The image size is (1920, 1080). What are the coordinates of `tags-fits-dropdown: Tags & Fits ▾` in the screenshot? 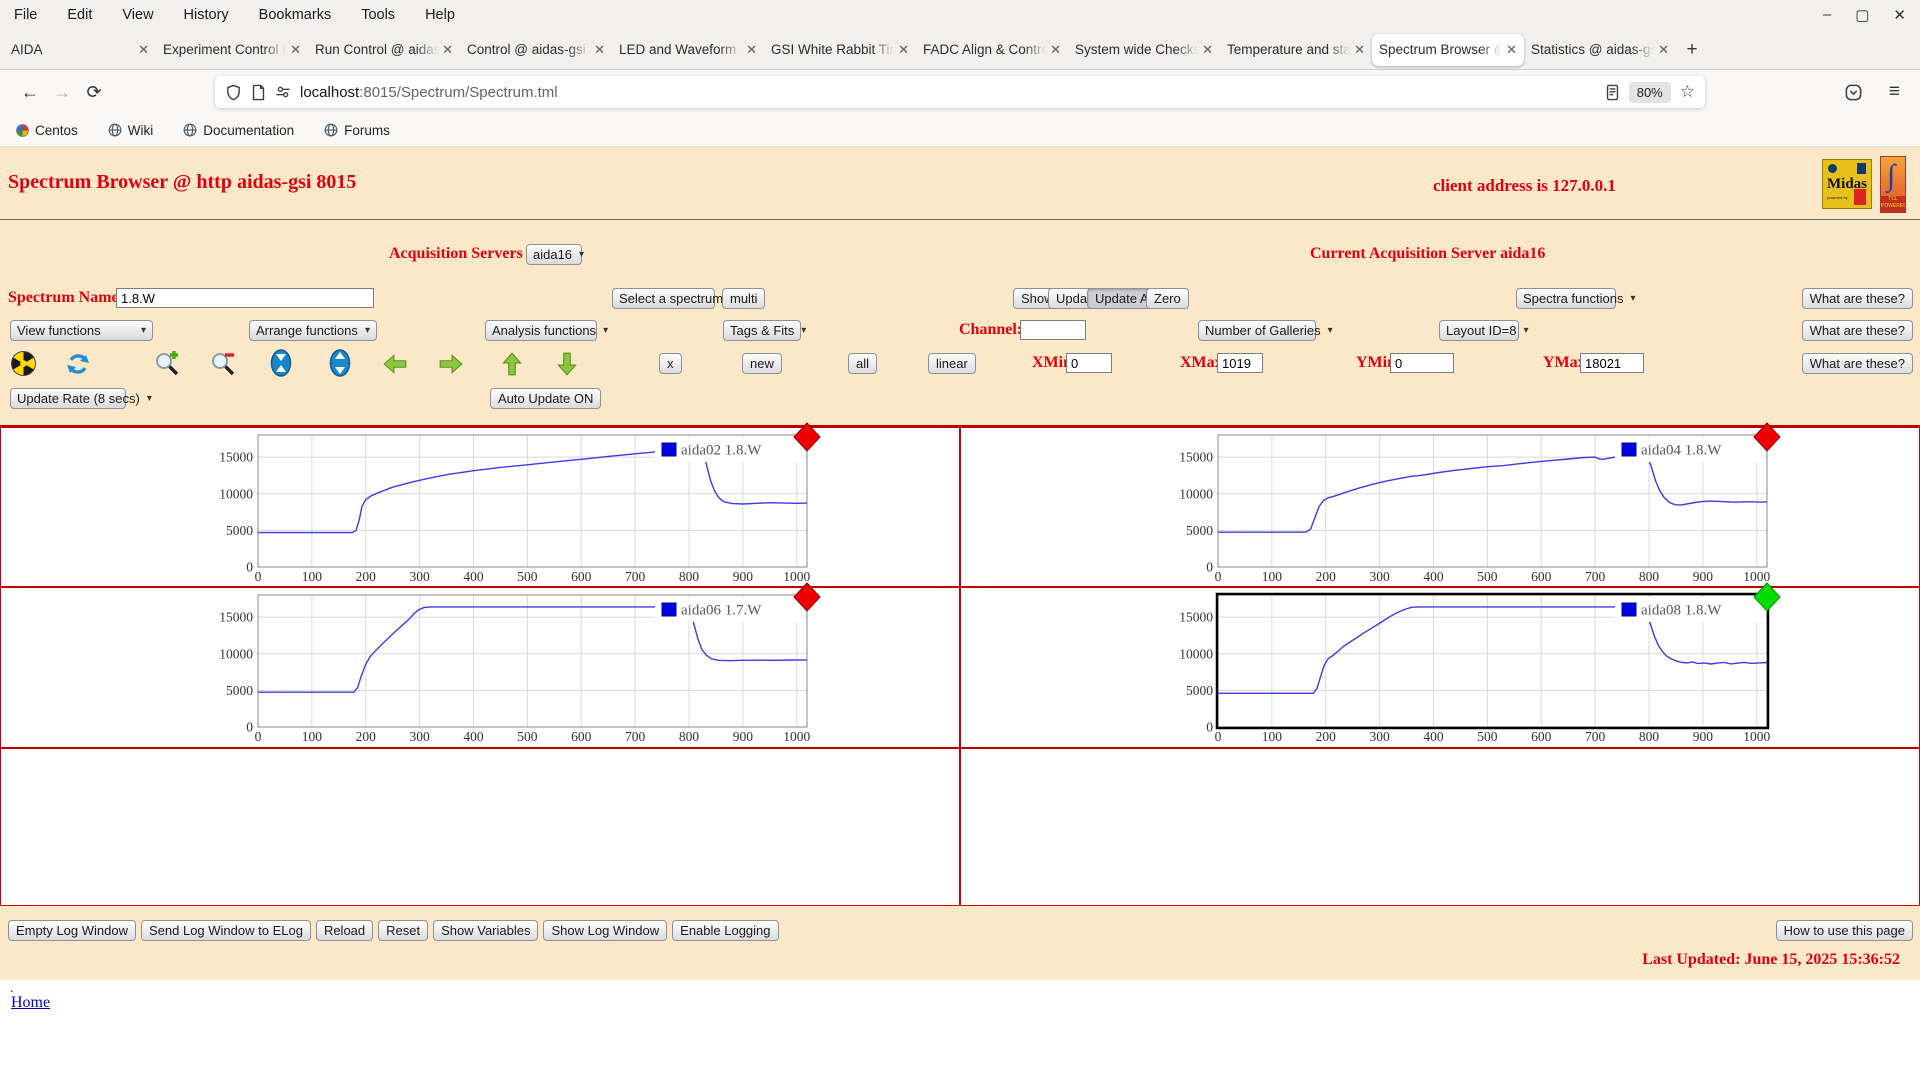 It's located at (764, 330).